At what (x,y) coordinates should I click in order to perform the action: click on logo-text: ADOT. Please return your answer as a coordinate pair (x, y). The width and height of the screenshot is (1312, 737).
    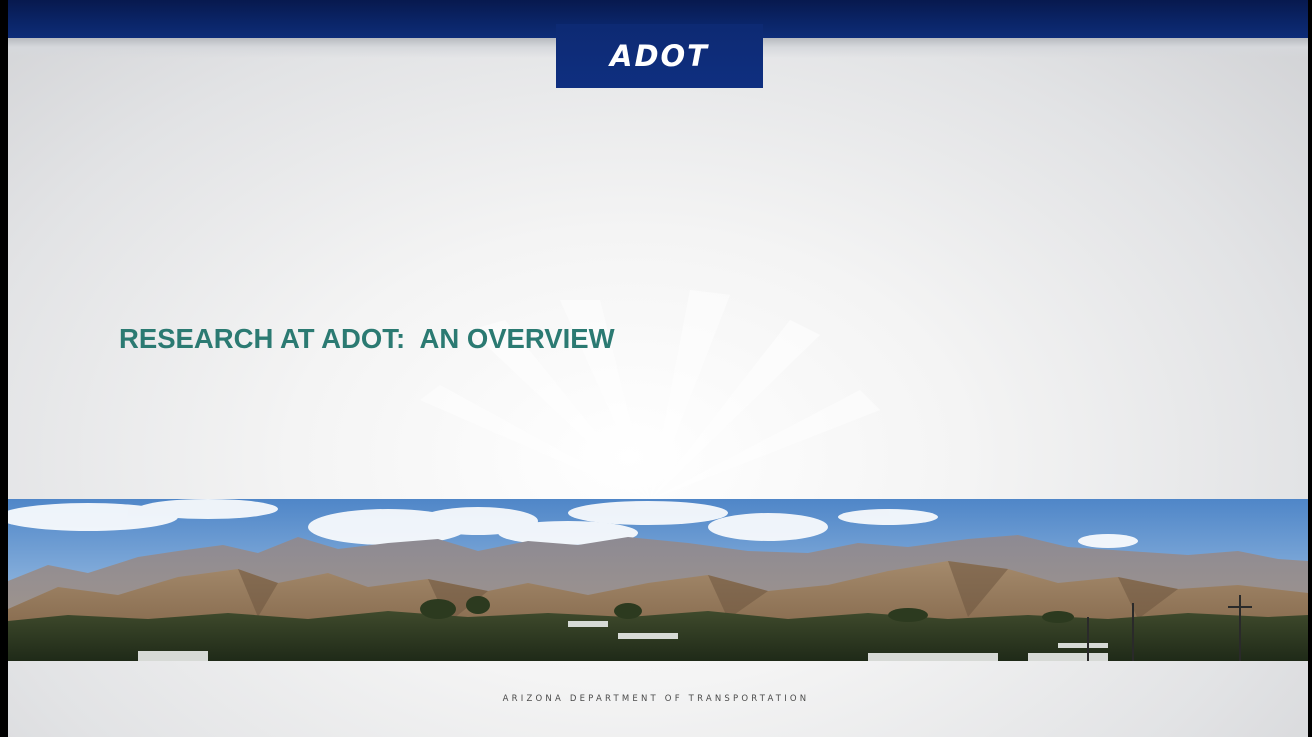
    Looking at the image, I should click on (659, 56).